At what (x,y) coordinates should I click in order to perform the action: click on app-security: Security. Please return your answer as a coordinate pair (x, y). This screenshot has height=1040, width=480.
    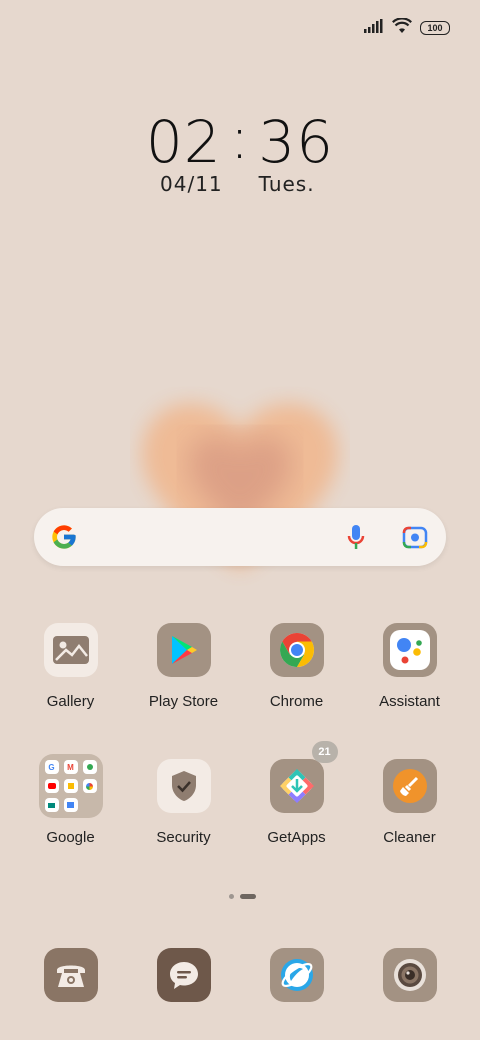
    Looking at the image, I should click on (183, 802).